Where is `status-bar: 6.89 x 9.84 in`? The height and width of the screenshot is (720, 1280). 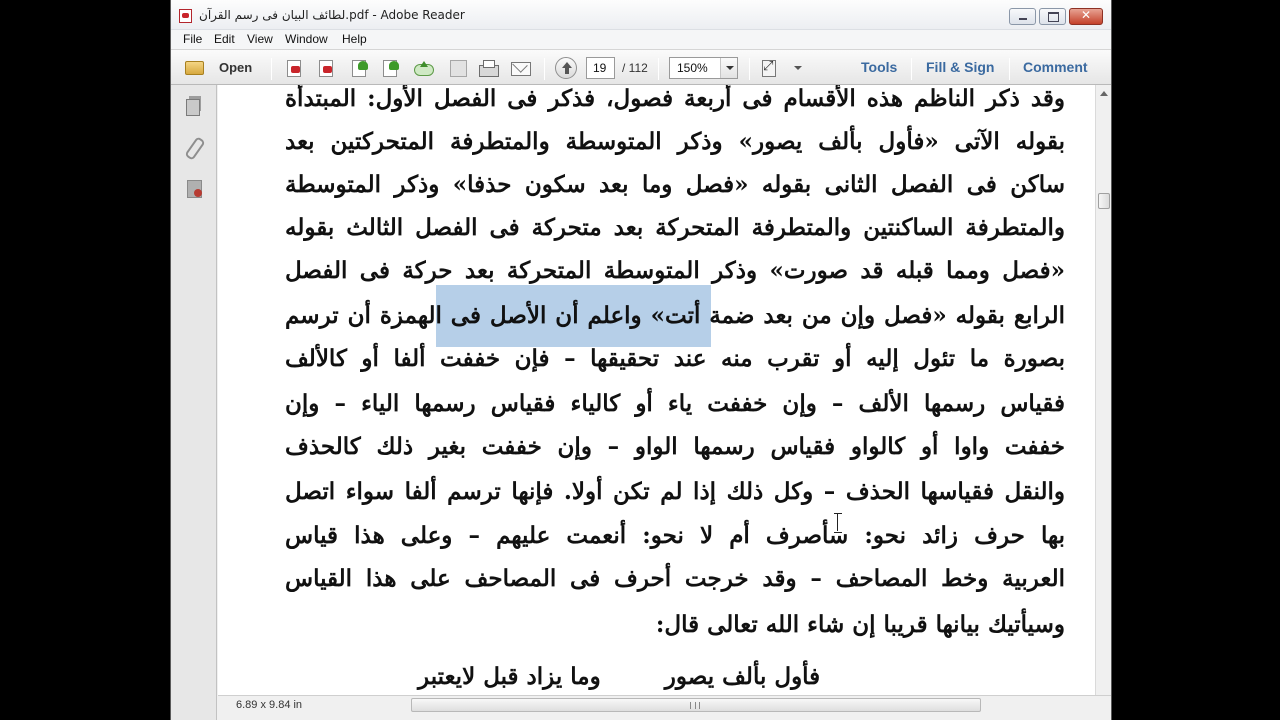 status-bar: 6.89 x 9.84 in is located at coordinates (664, 707).